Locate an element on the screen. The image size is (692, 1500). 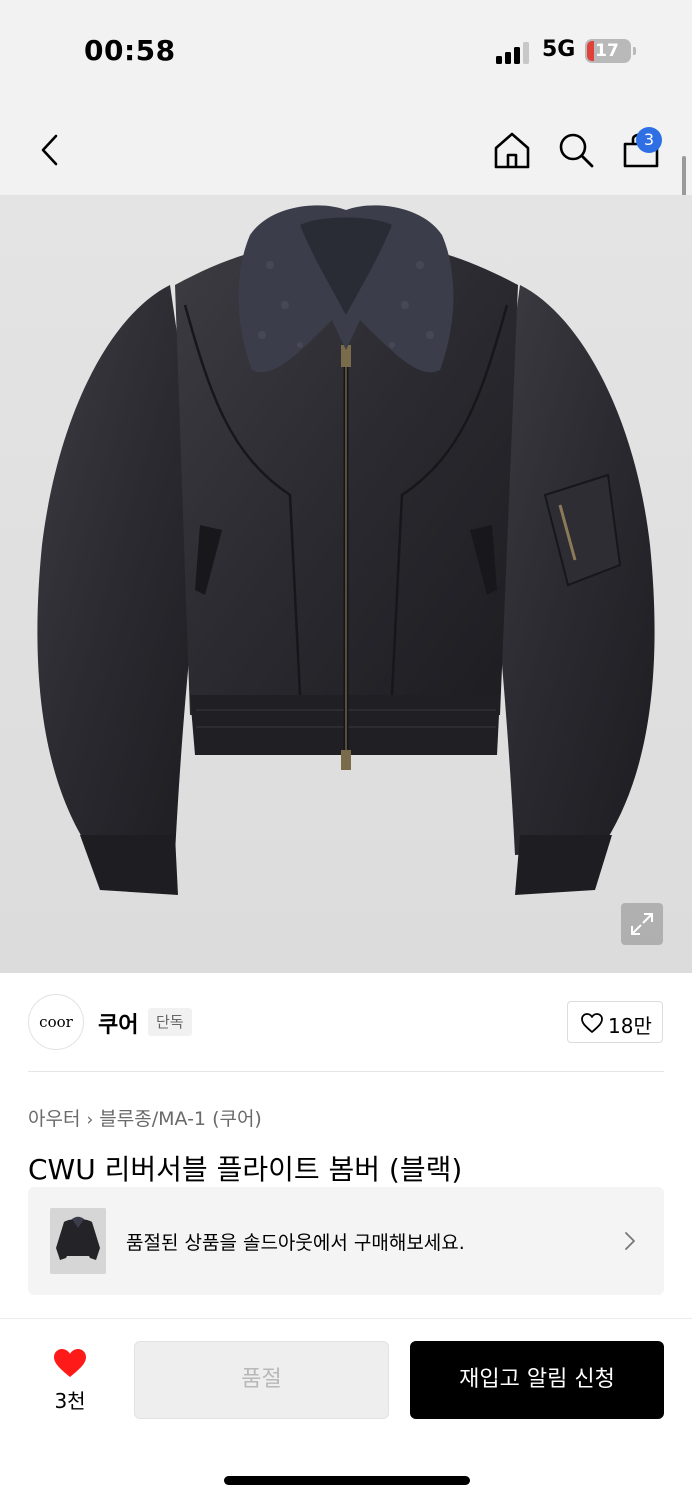
heart-outline-icon is located at coordinates (592, 1023).